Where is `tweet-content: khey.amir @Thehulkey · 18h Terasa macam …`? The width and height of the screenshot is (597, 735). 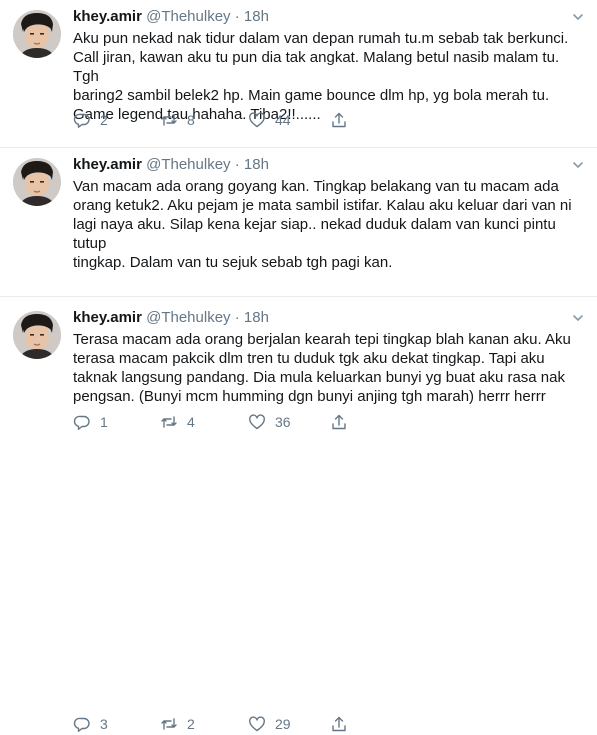
tweet-content: khey.amir @Thehulkey · 18h Terasa macam … is located at coordinates (330, 356).